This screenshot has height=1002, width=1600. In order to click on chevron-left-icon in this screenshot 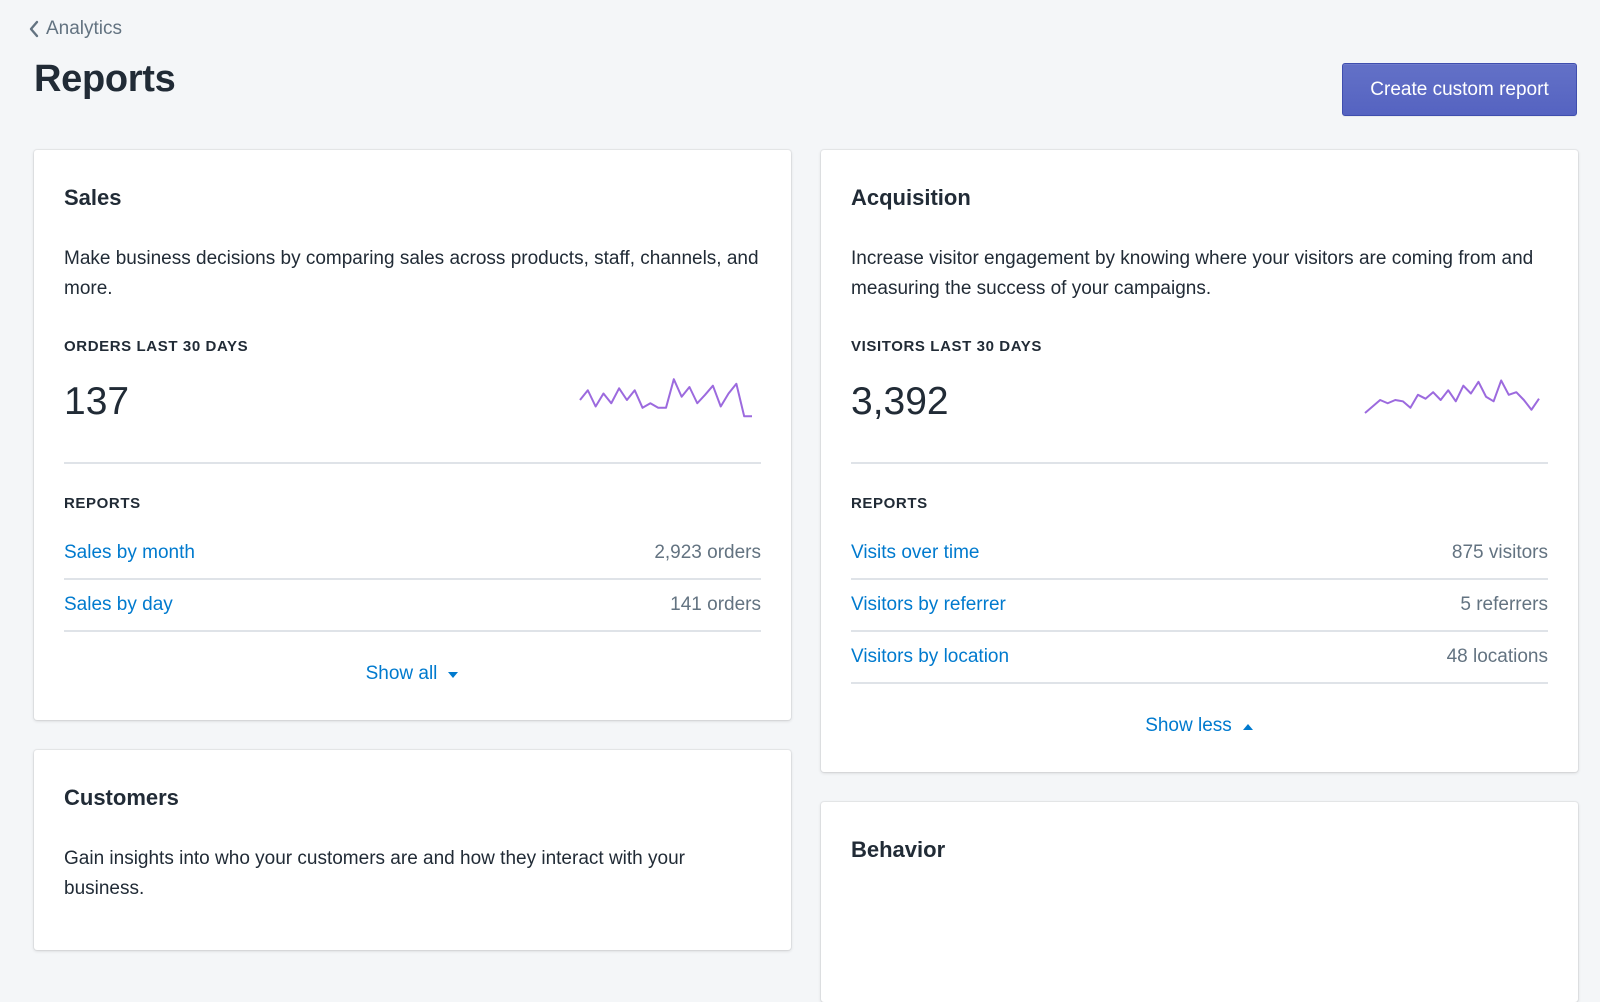, I will do `click(34, 29)`.